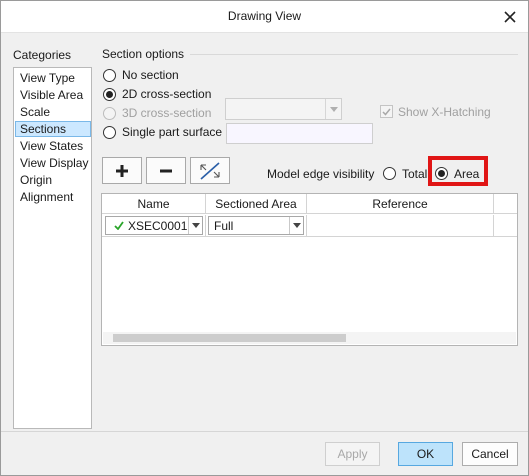 Image resolution: width=529 pixels, height=476 pixels. What do you see at coordinates (167, 113) in the screenshot?
I see `cross-section-3d-label: 3D cross-section` at bounding box center [167, 113].